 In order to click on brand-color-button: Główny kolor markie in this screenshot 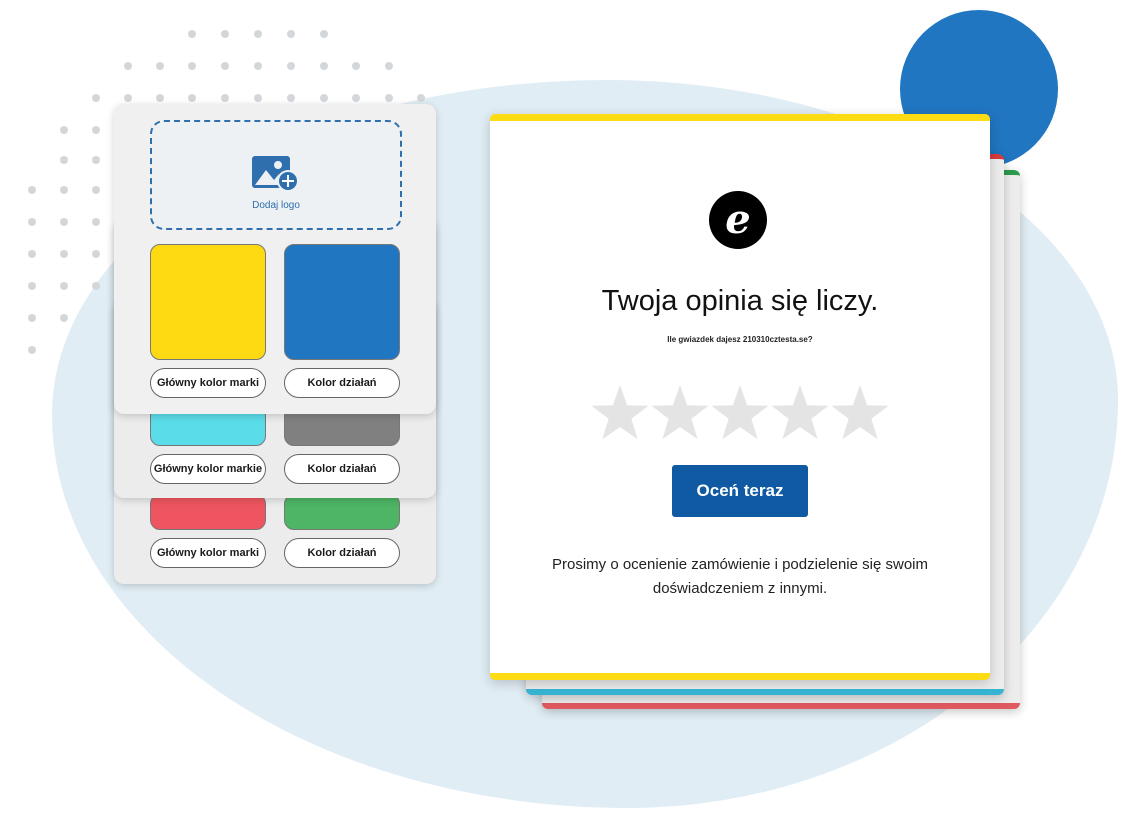, I will do `click(208, 469)`.